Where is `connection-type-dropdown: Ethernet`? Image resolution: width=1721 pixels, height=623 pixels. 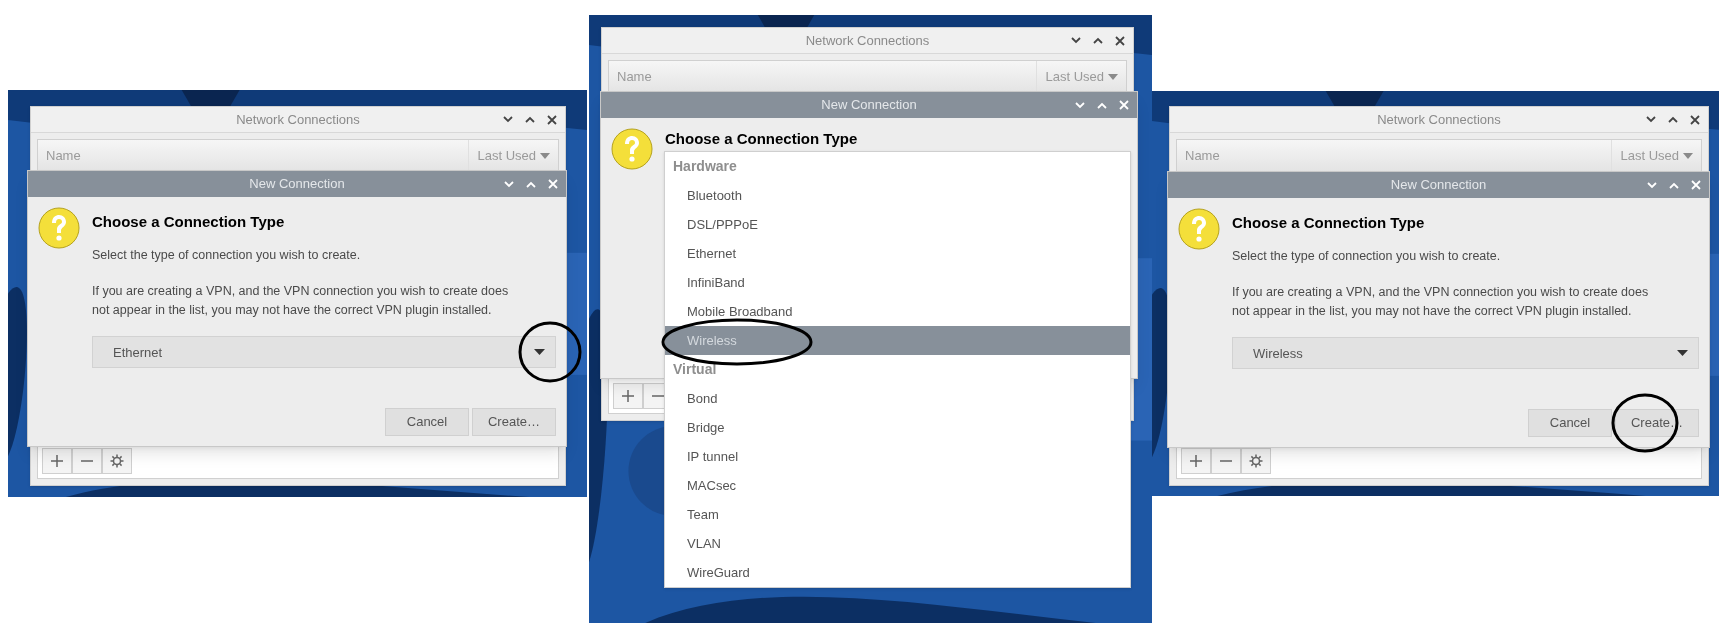
connection-type-dropdown: Ethernet is located at coordinates (324, 352).